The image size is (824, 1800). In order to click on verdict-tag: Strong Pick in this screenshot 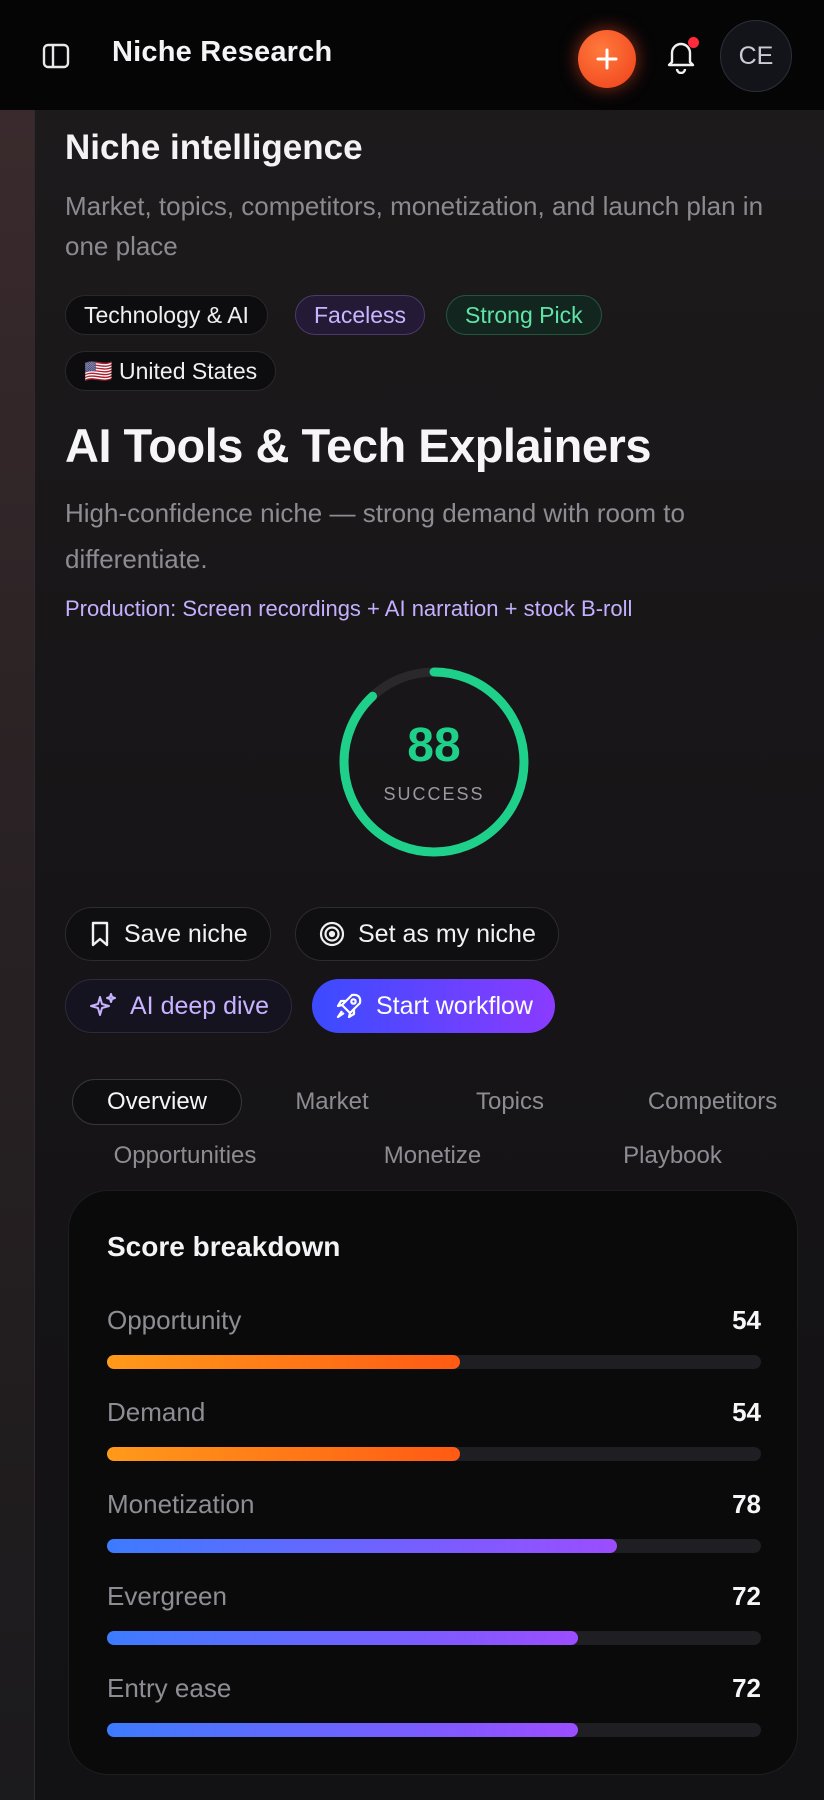, I will do `click(524, 315)`.